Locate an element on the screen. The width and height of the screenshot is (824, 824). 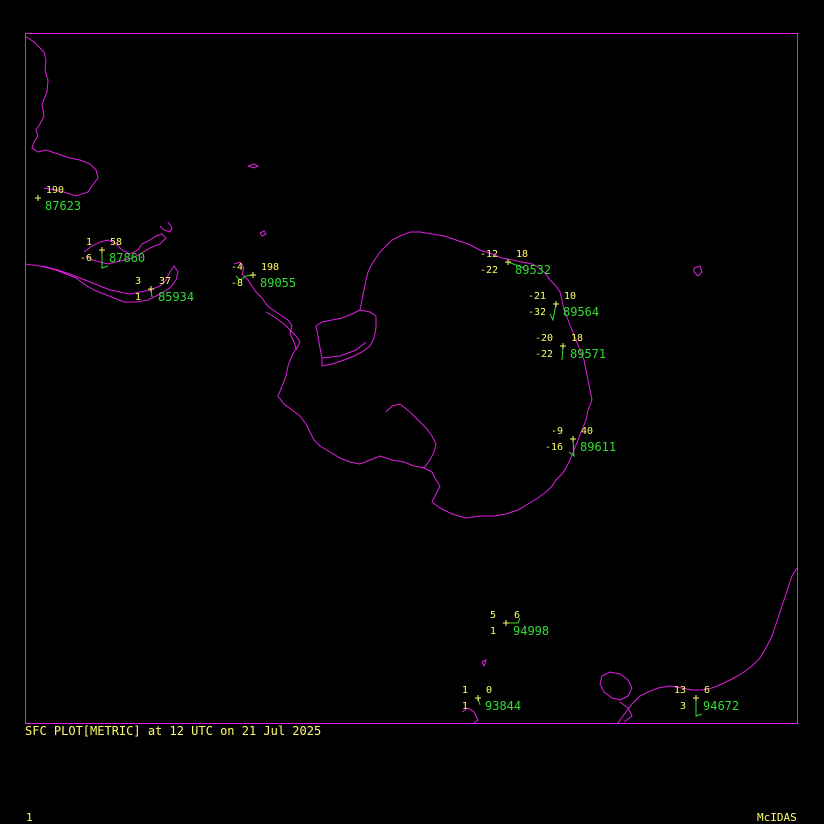
station-id-label: 89571 is located at coordinates (588, 354).